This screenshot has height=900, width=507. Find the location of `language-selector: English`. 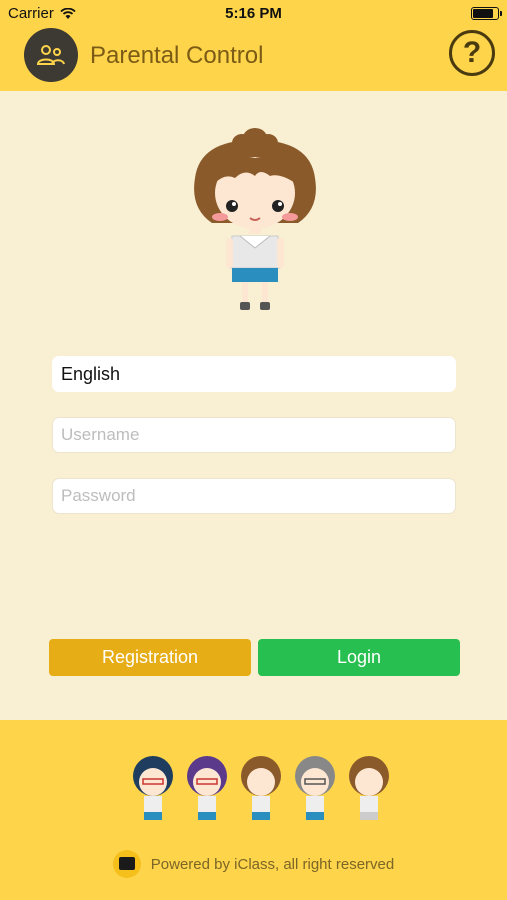

language-selector: English is located at coordinates (254, 374).